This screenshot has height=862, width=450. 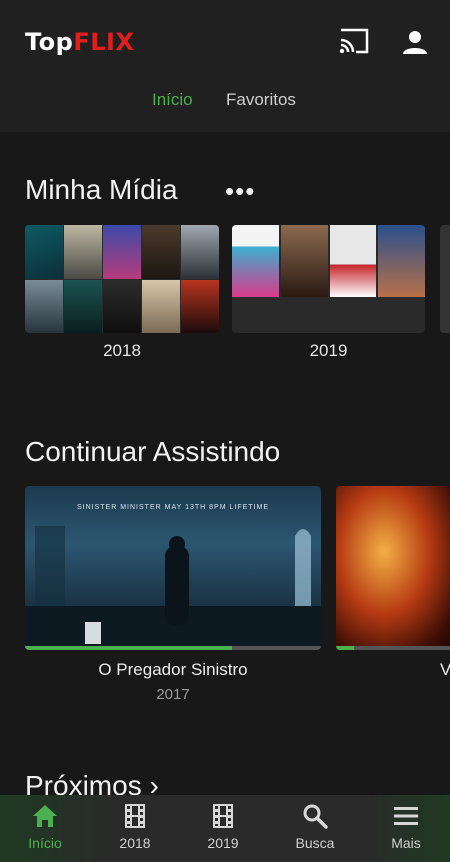 I want to click on continue-card-pregador: SINISTER MINISTER MAY 13TH 8PM LIFETIME, so click(x=173, y=568).